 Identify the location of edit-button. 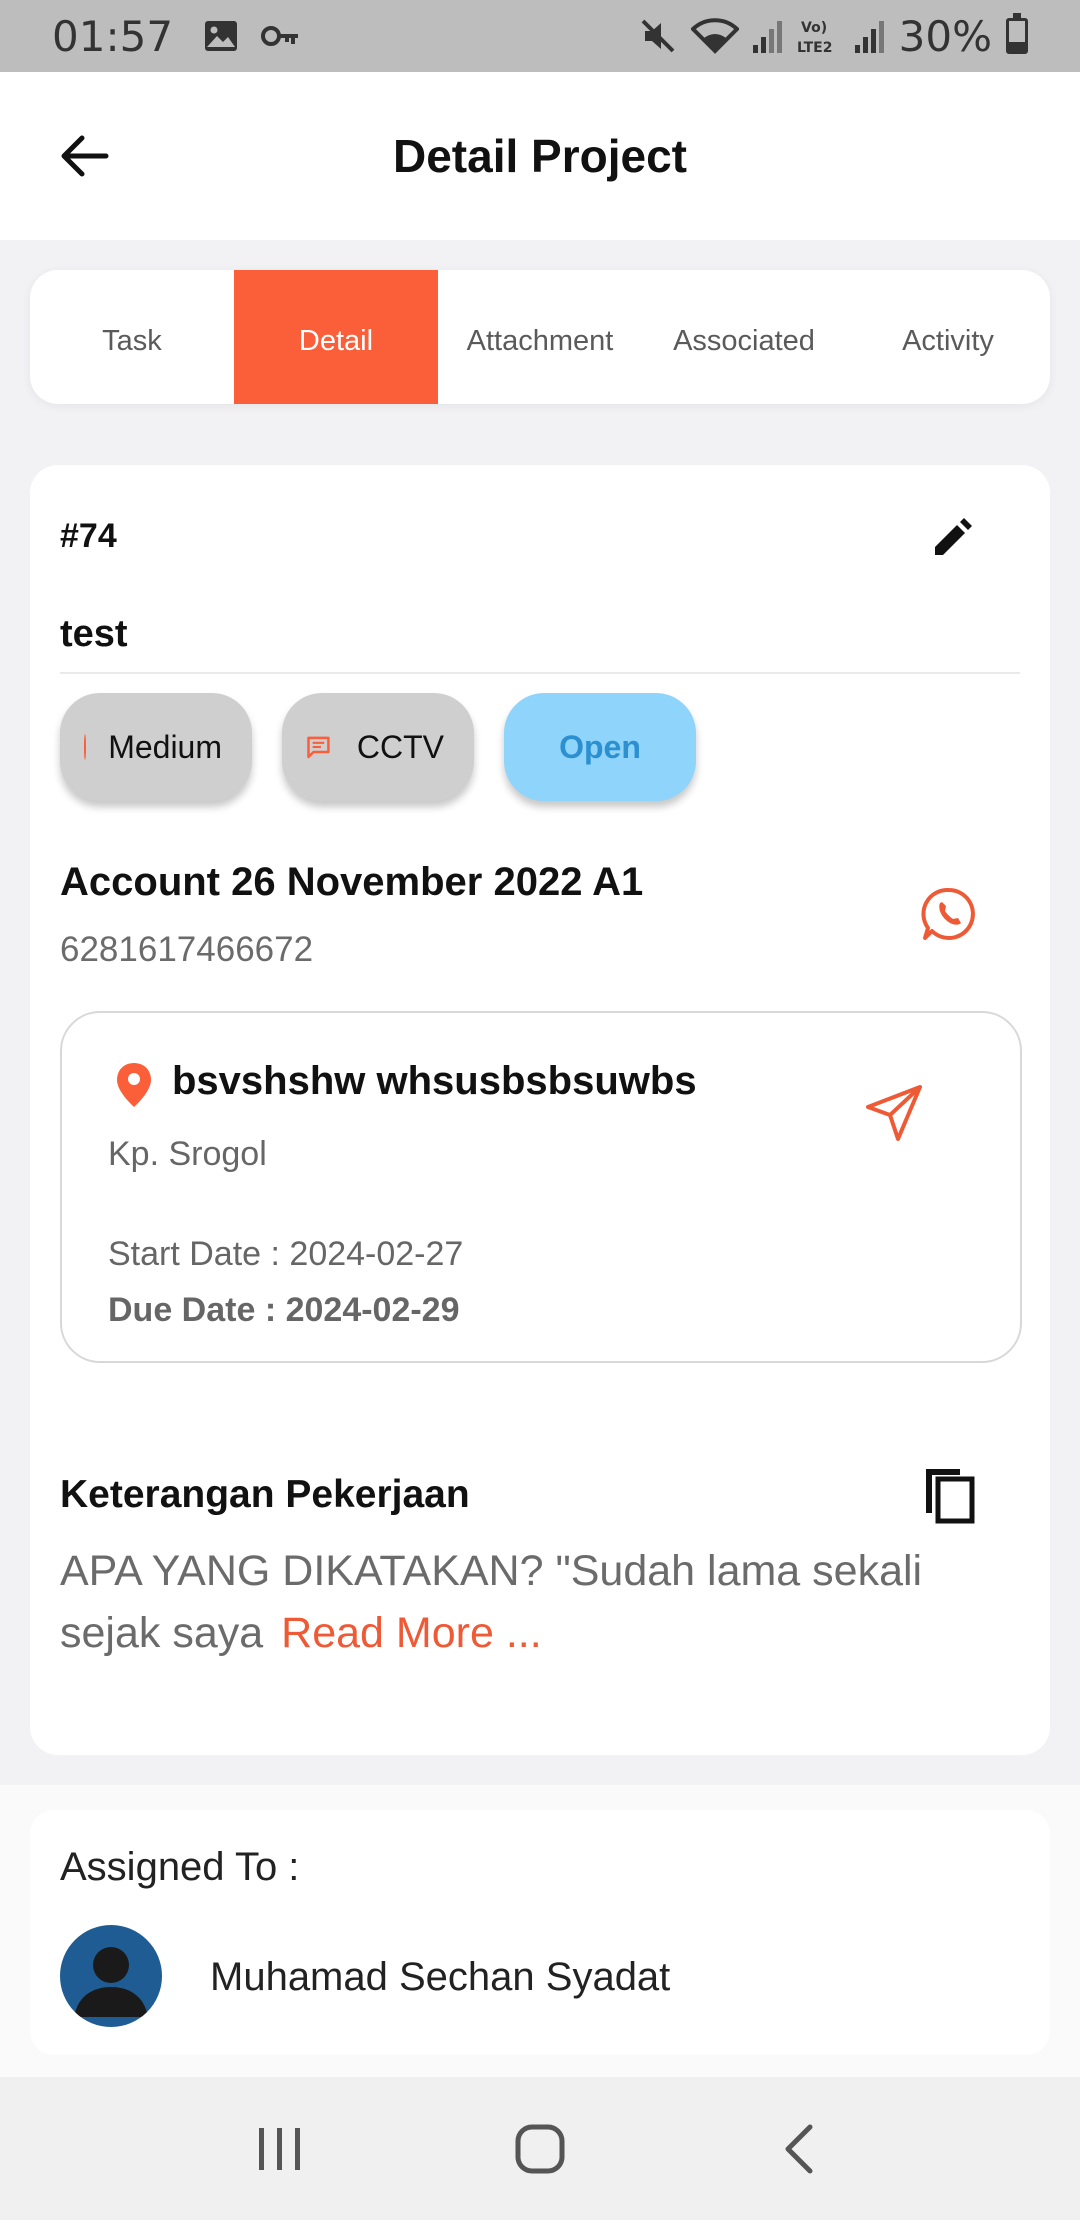
(951, 539).